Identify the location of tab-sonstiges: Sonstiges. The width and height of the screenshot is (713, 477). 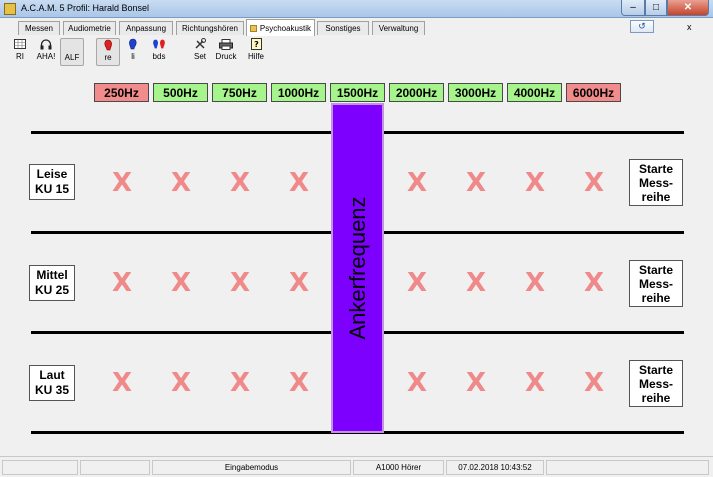
(343, 28).